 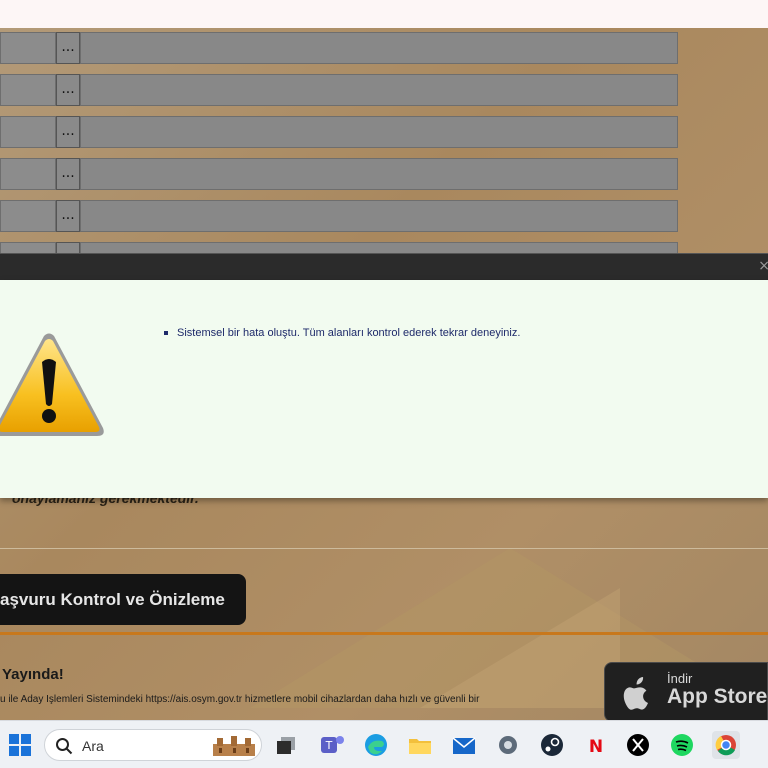 I want to click on search-icon, so click(x=64, y=746).